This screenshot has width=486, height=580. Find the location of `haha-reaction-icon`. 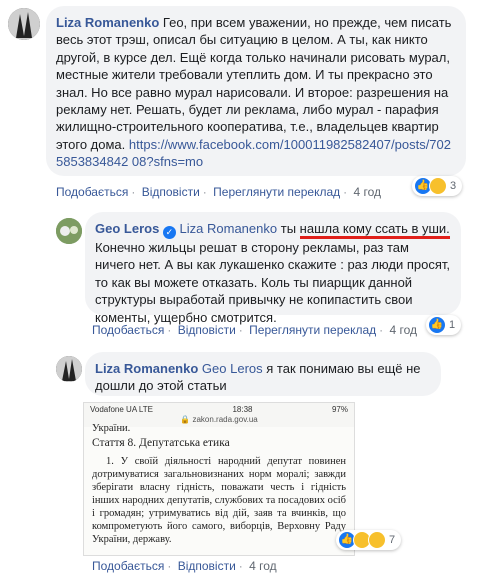

haha-reaction-icon is located at coordinates (438, 186).